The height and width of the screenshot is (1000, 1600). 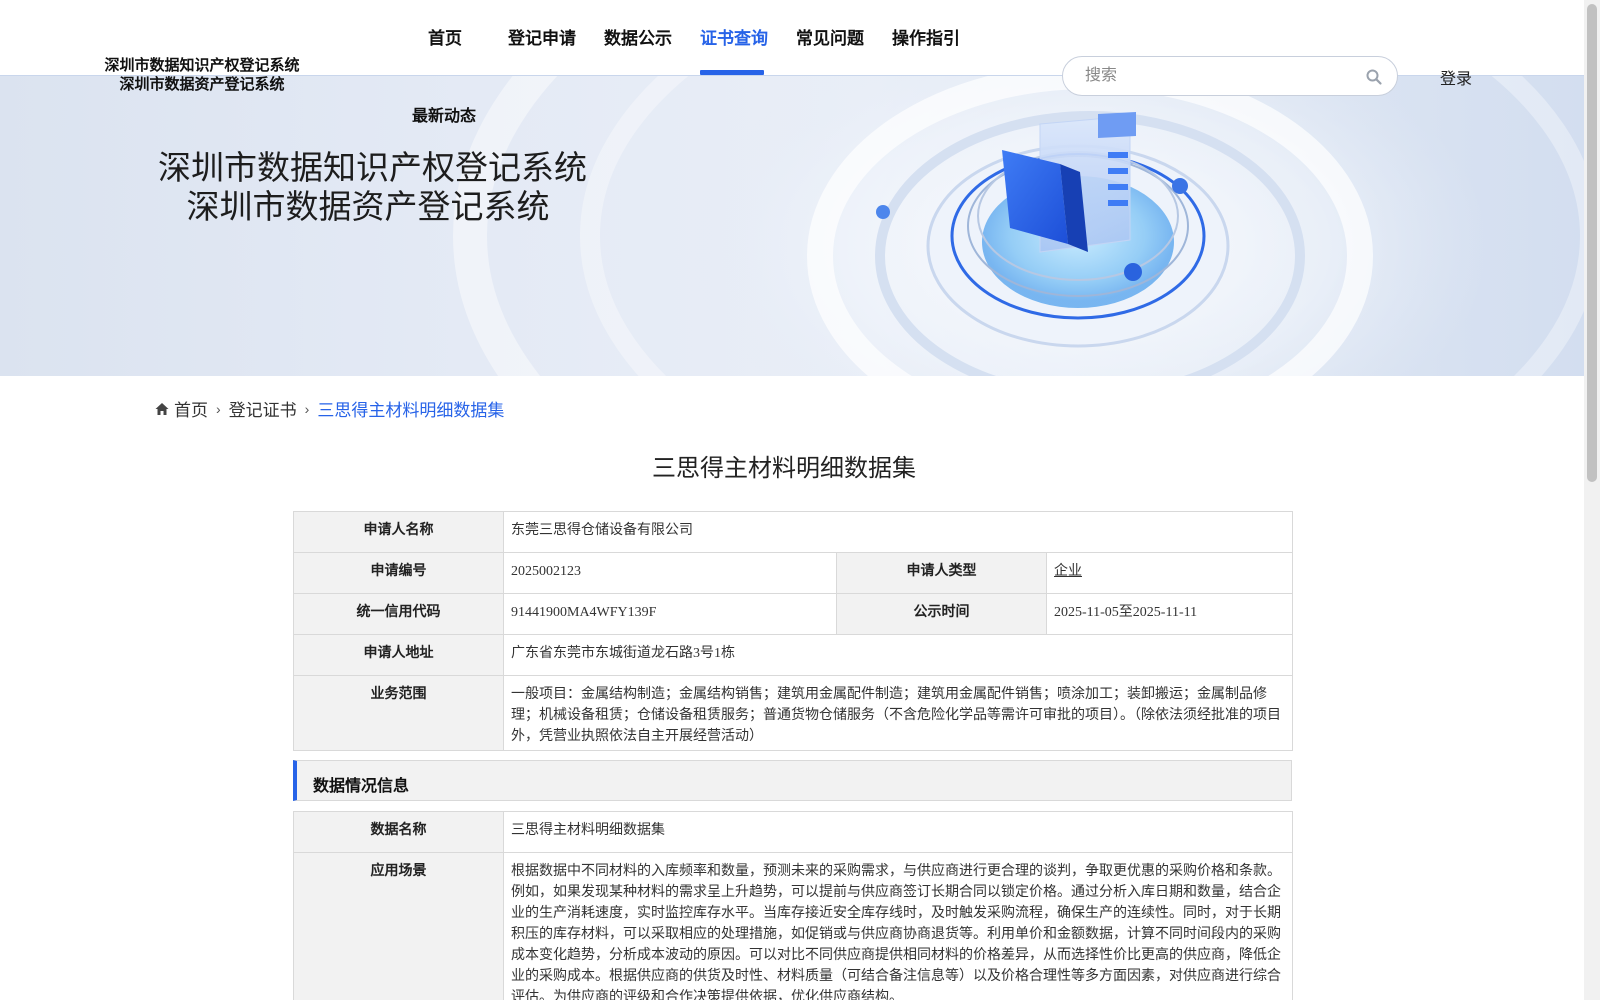 What do you see at coordinates (830, 36) in the screenshot?
I see `nav-item-faq: 常见问题` at bounding box center [830, 36].